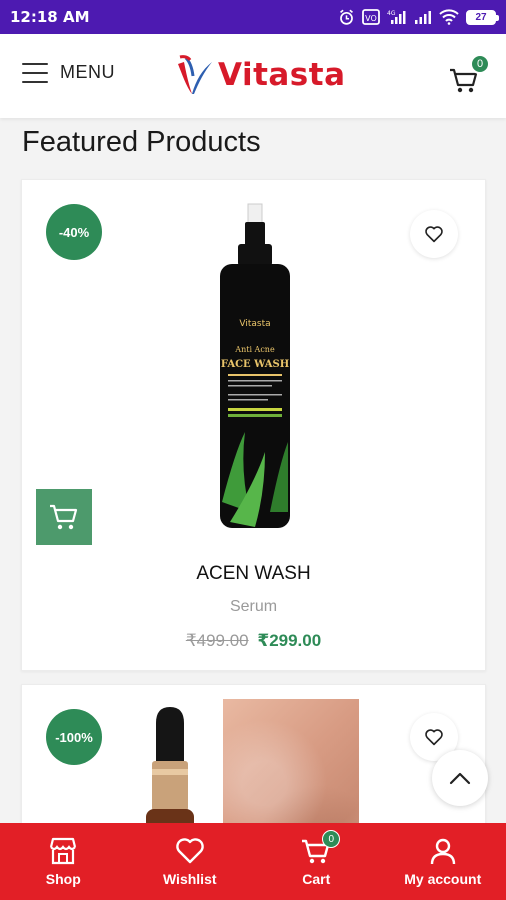 The width and height of the screenshot is (506, 900). I want to click on bottom-navigation: Shop Wishlist 0 Cart My account, so click(253, 861).